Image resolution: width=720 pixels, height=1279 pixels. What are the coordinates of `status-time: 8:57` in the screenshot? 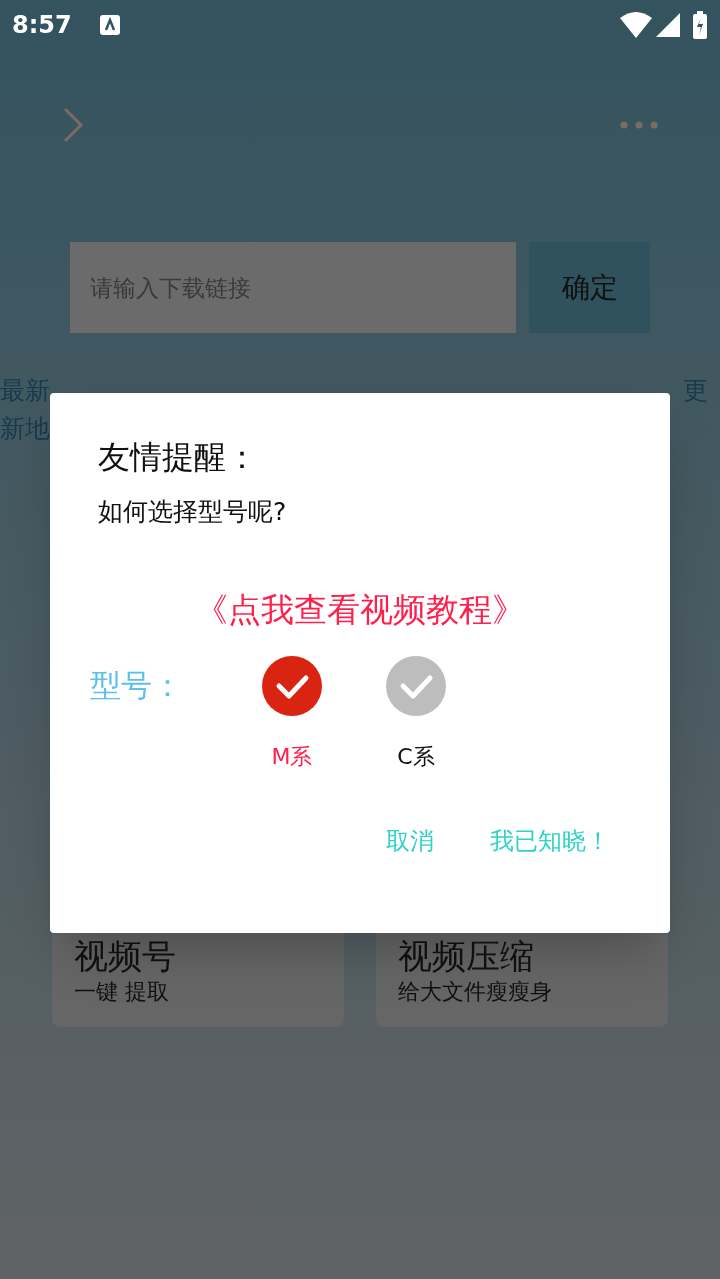 It's located at (42, 25).